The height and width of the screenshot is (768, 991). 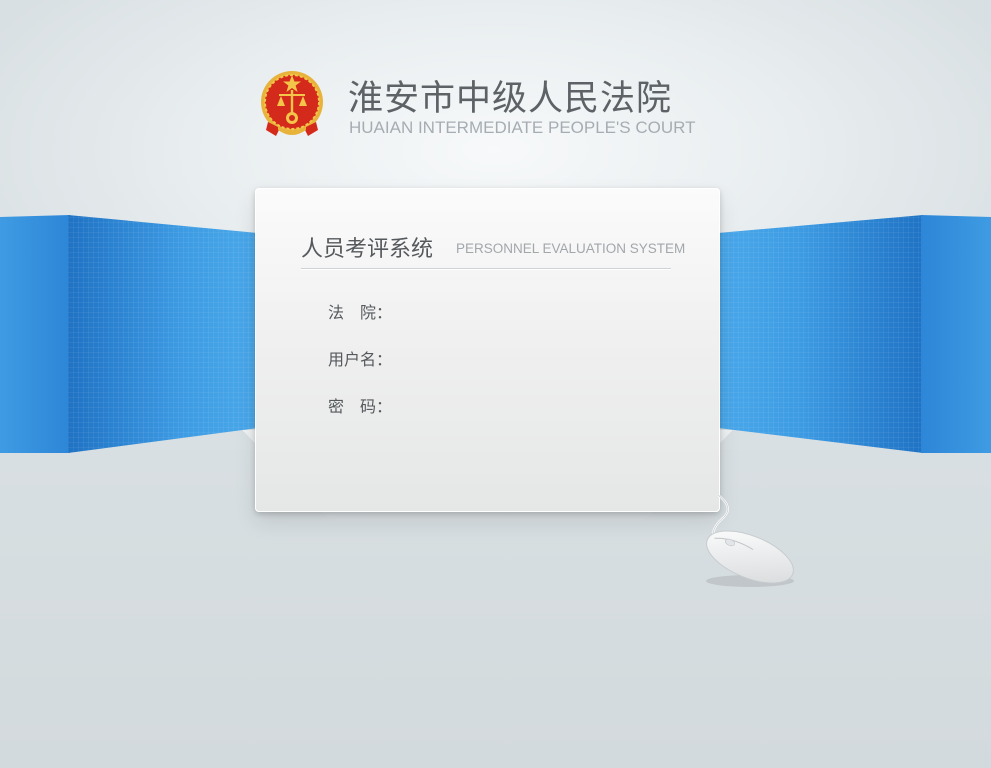 I want to click on right-blue-panel-outer, so click(x=956, y=334).